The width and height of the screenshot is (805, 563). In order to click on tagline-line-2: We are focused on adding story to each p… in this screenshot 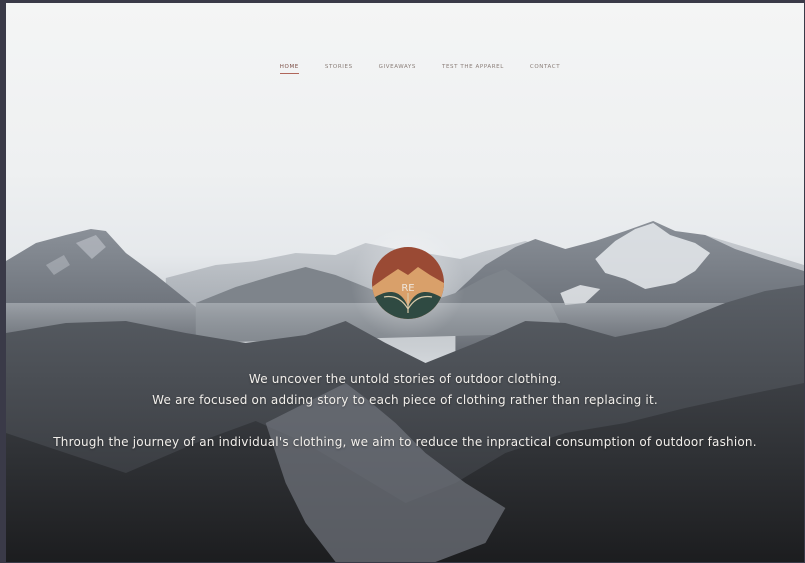, I will do `click(405, 400)`.